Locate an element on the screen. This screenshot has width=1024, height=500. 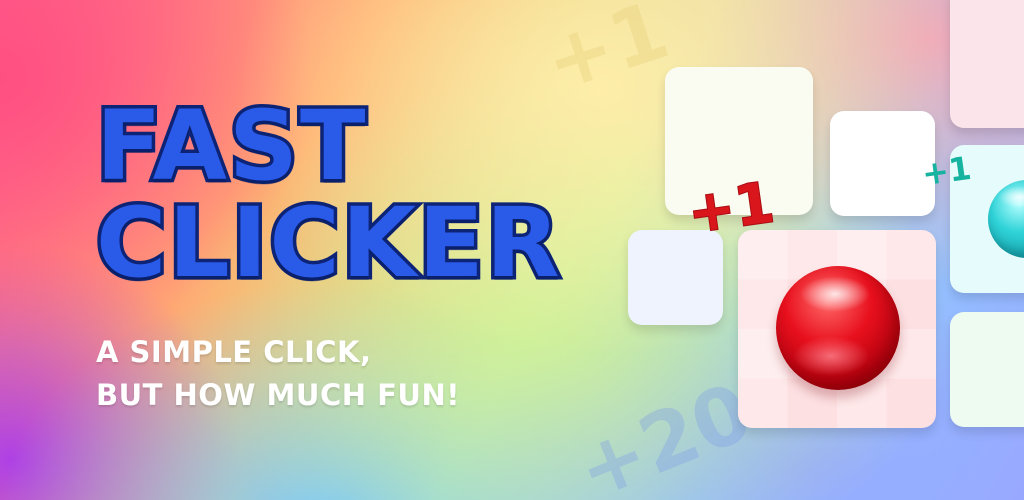
score-popup-red: +1 is located at coordinates (731, 208).